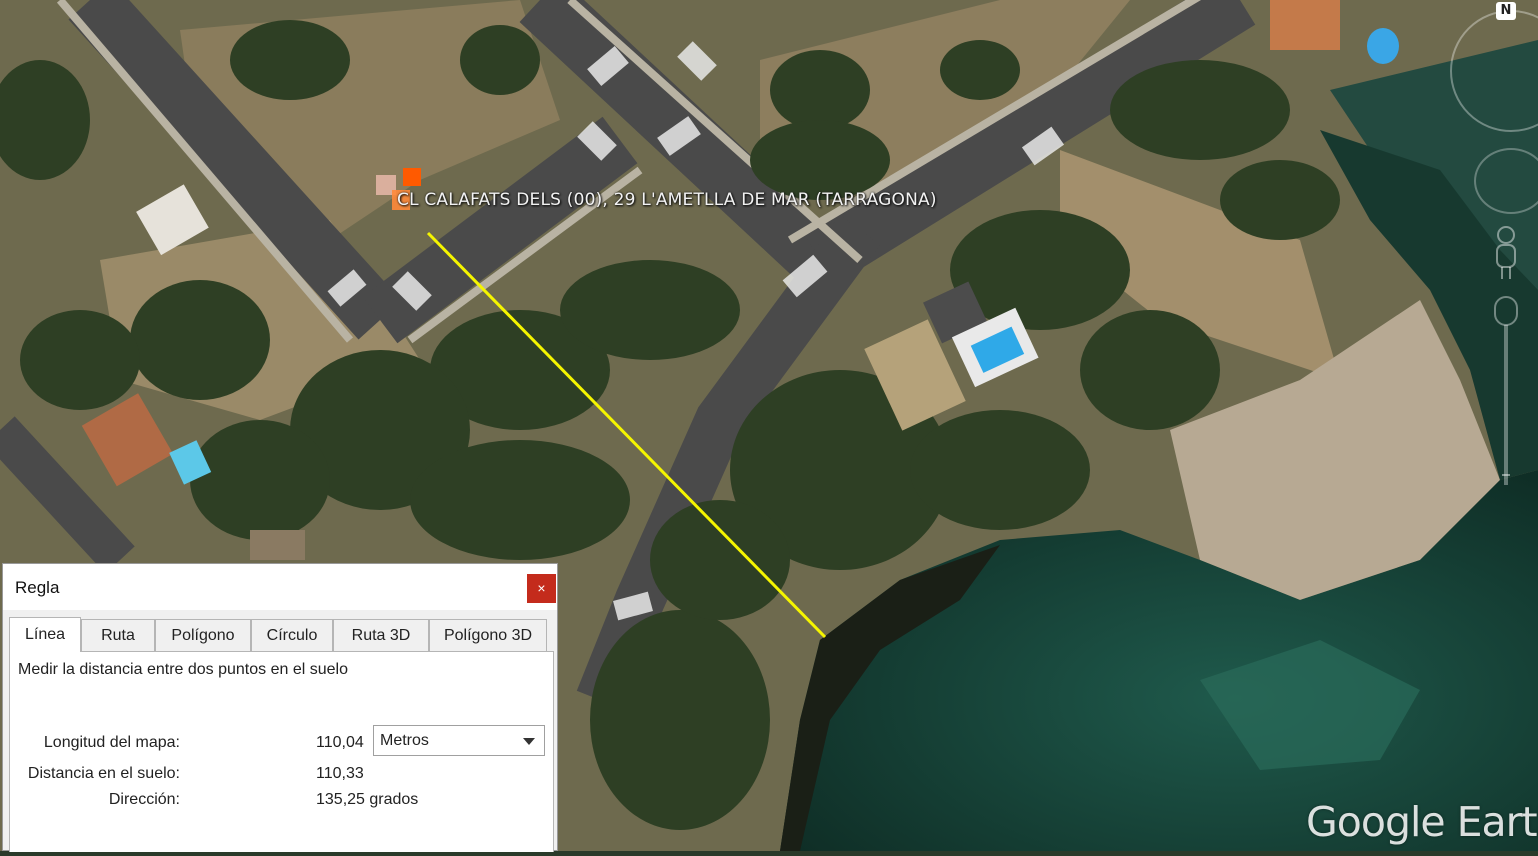  Describe the element at coordinates (340, 773) in the screenshot. I see `ground-distance-value: 110,33` at that location.